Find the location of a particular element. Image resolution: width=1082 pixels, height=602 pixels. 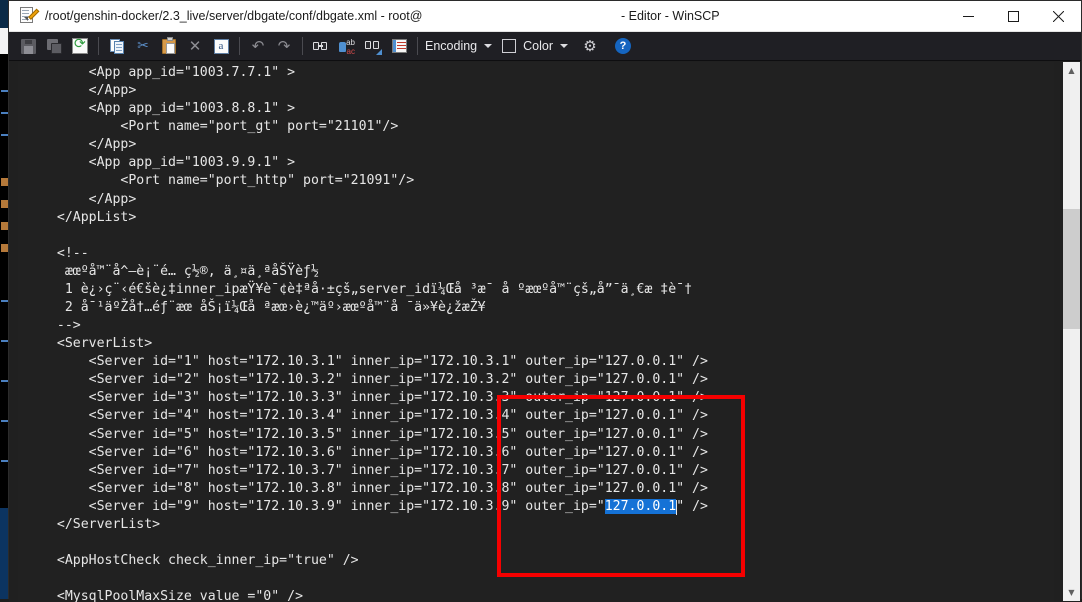

select-all-button: a is located at coordinates (221, 46).